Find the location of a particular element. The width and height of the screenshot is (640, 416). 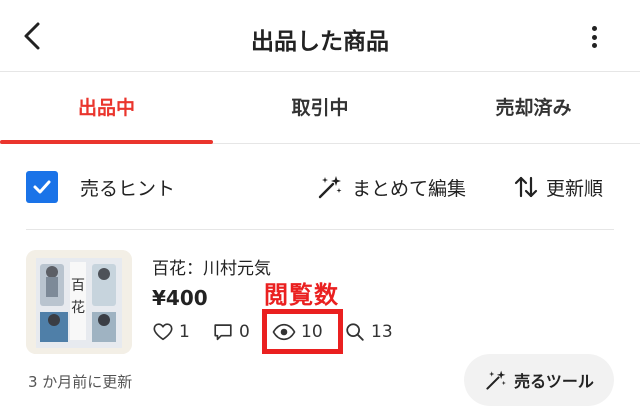

sort-arrows-icon is located at coordinates (526, 187).